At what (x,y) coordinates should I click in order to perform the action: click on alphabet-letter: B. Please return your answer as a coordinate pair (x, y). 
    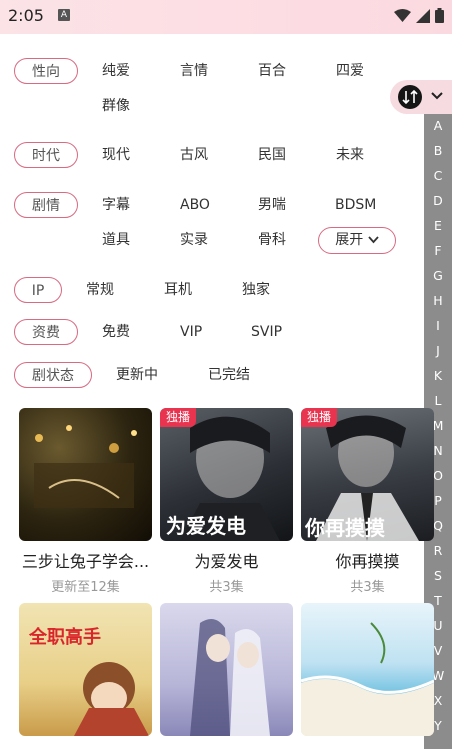
    Looking at the image, I should click on (438, 151).